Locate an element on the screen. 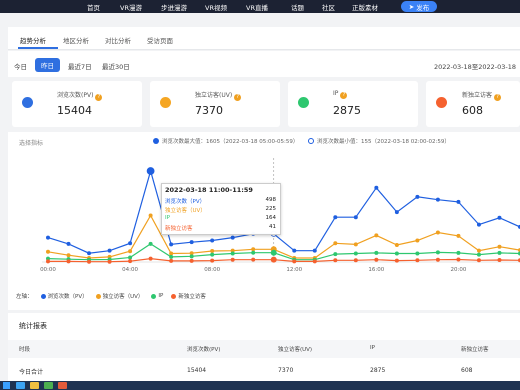  filter-last-7-days: 最近7日 is located at coordinates (80, 66).